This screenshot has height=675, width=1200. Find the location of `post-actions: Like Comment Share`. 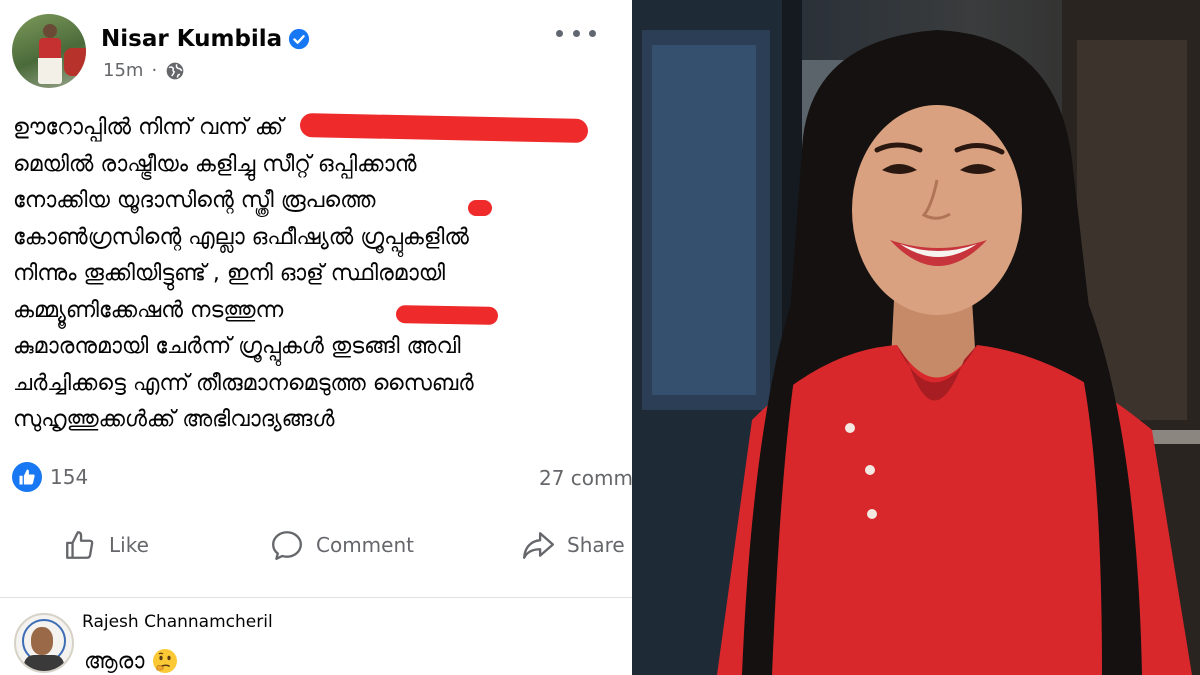

post-actions: Like Comment Share is located at coordinates (316, 548).